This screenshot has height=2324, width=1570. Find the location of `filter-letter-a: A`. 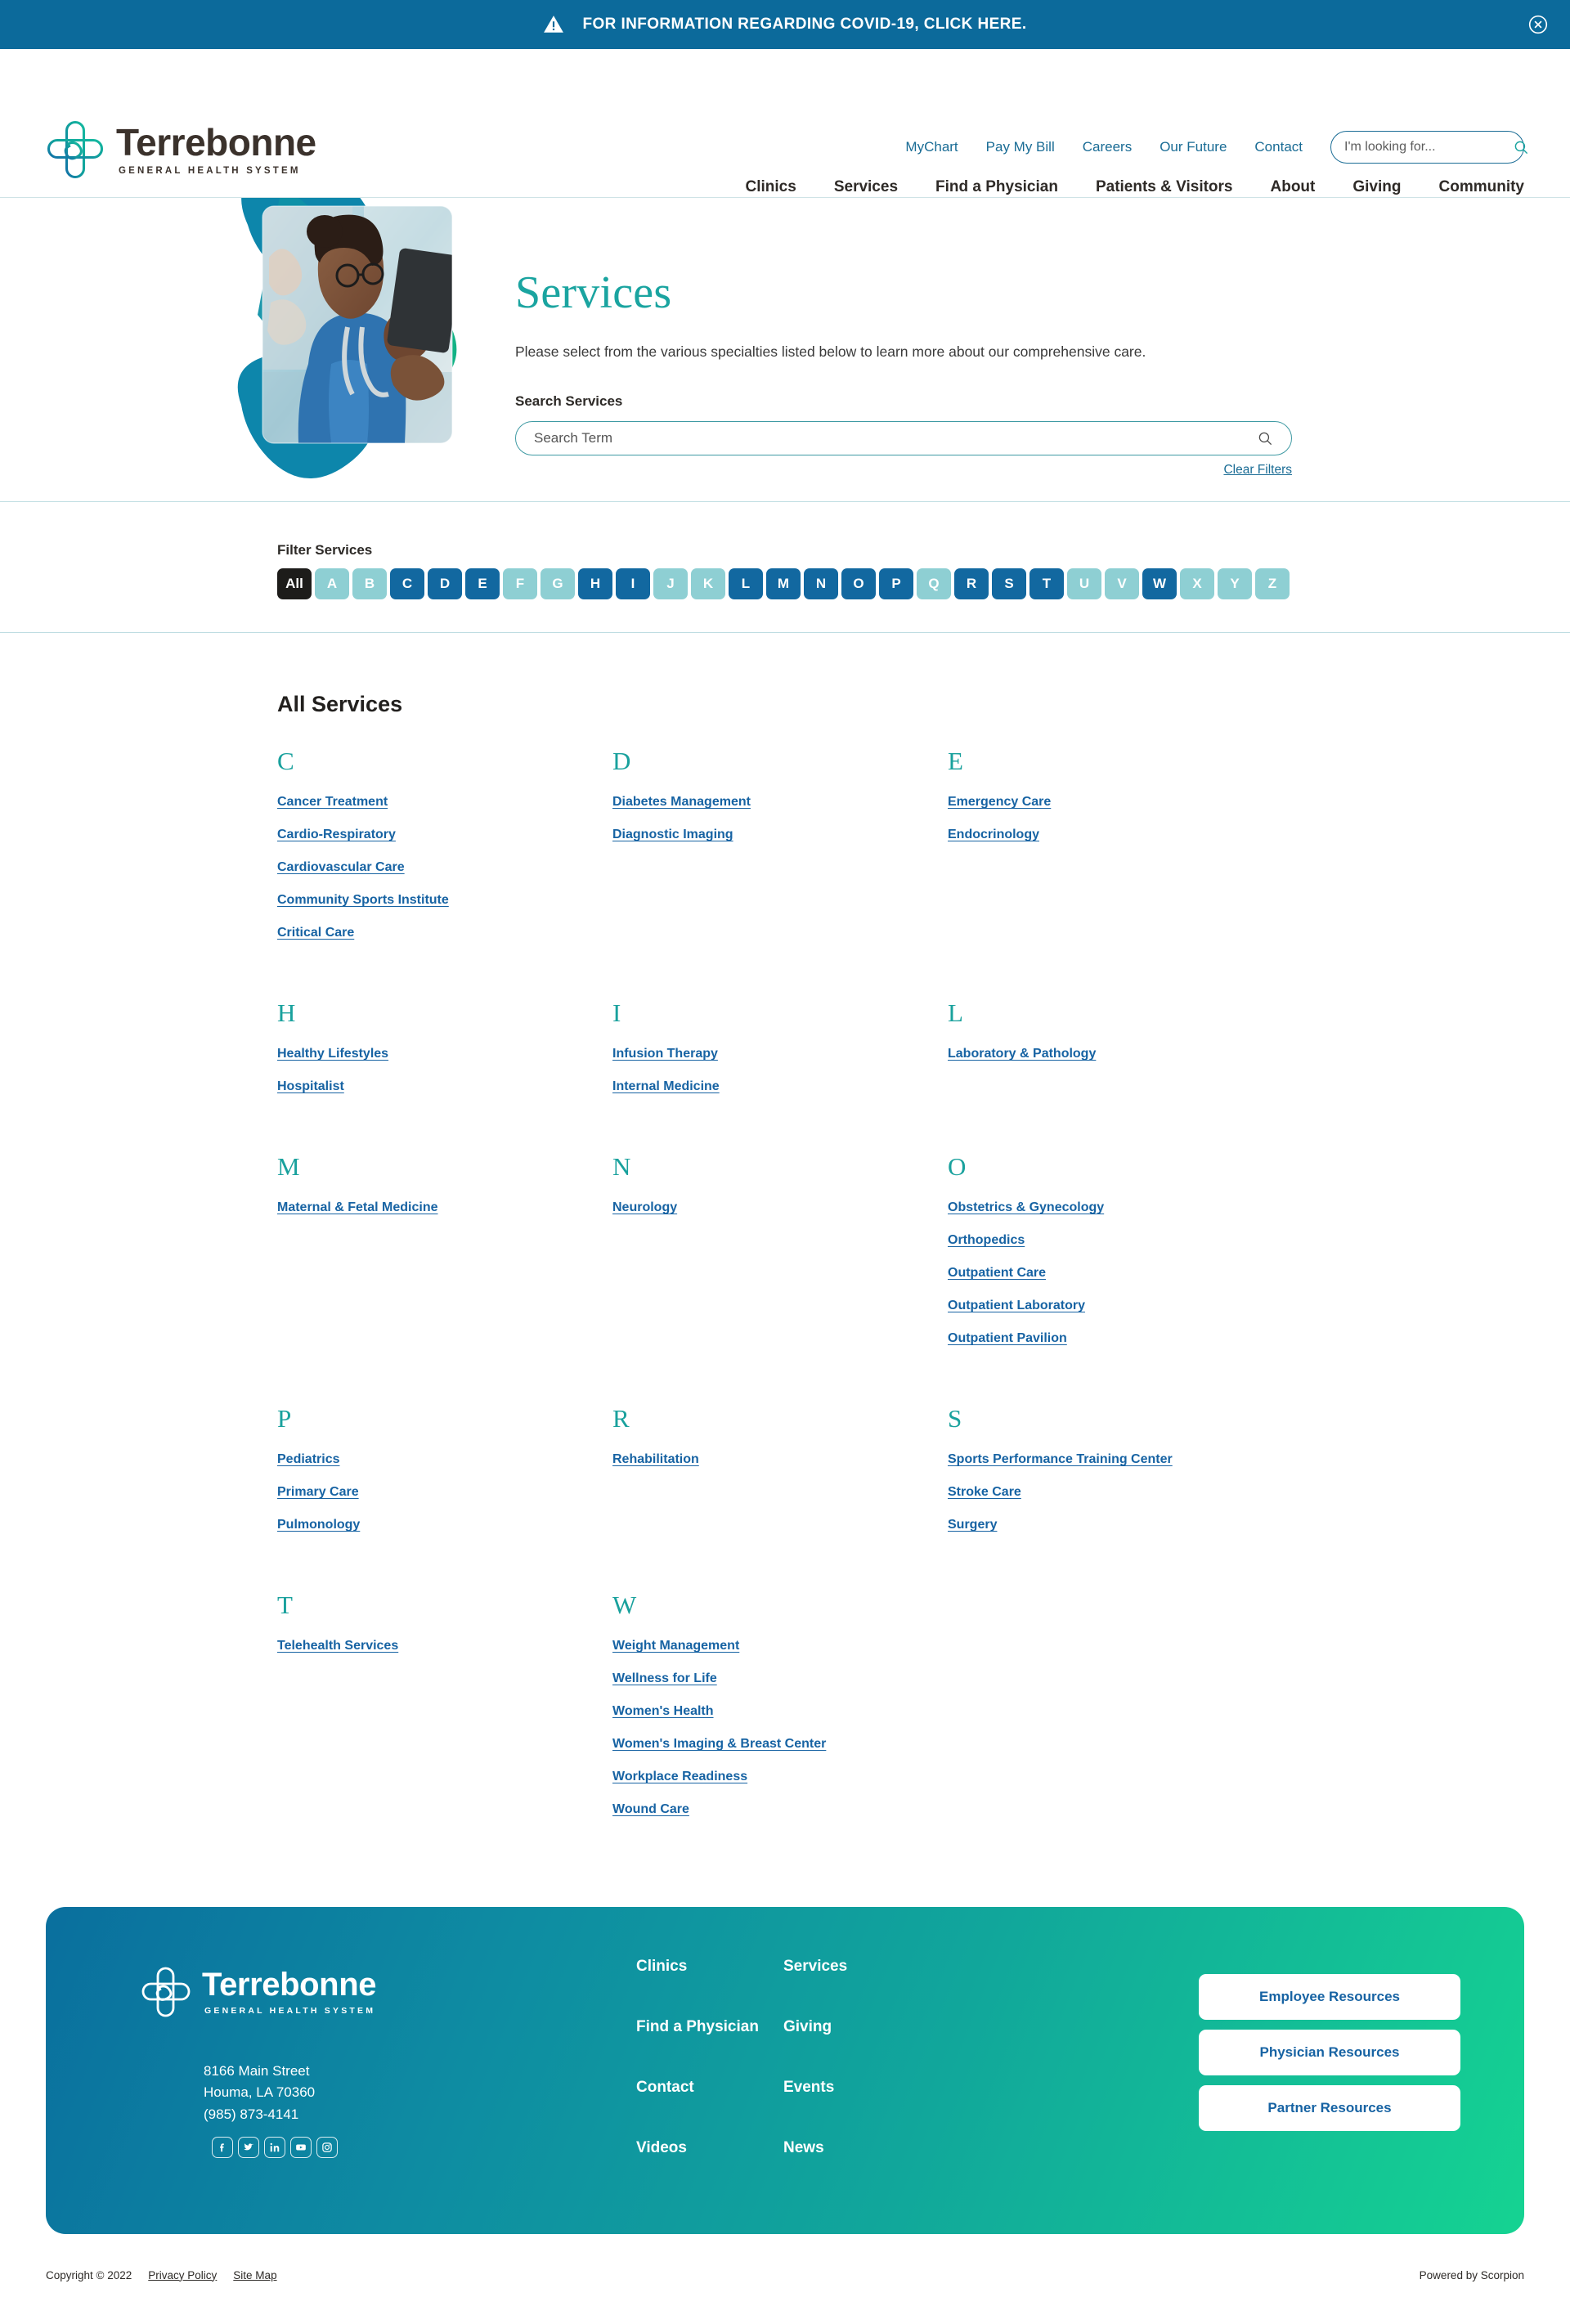

filter-letter-a: A is located at coordinates (332, 583).